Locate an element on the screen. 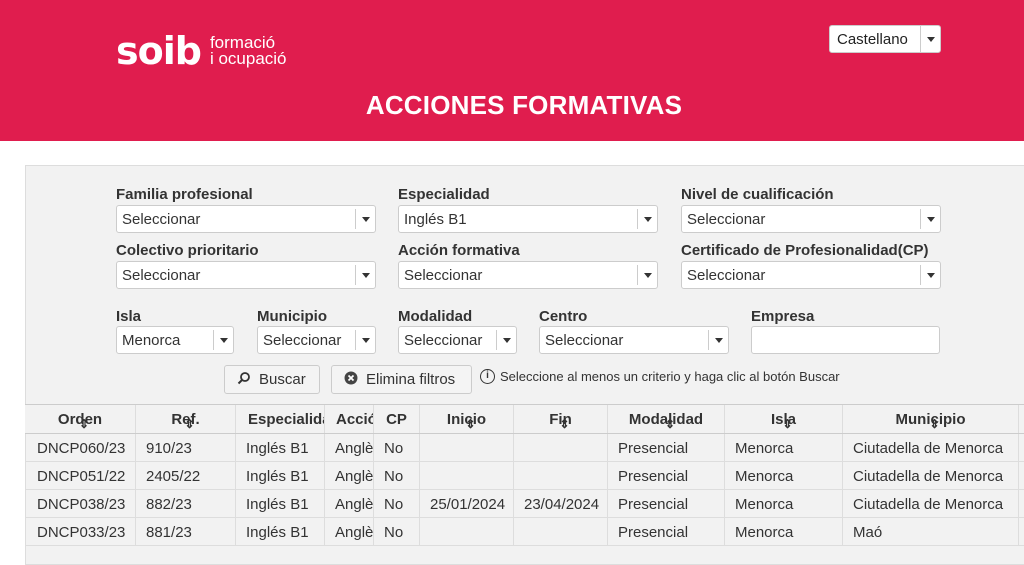 The height and width of the screenshot is (565, 1024). column-header-especialidad: Especialidad is located at coordinates (280, 419).